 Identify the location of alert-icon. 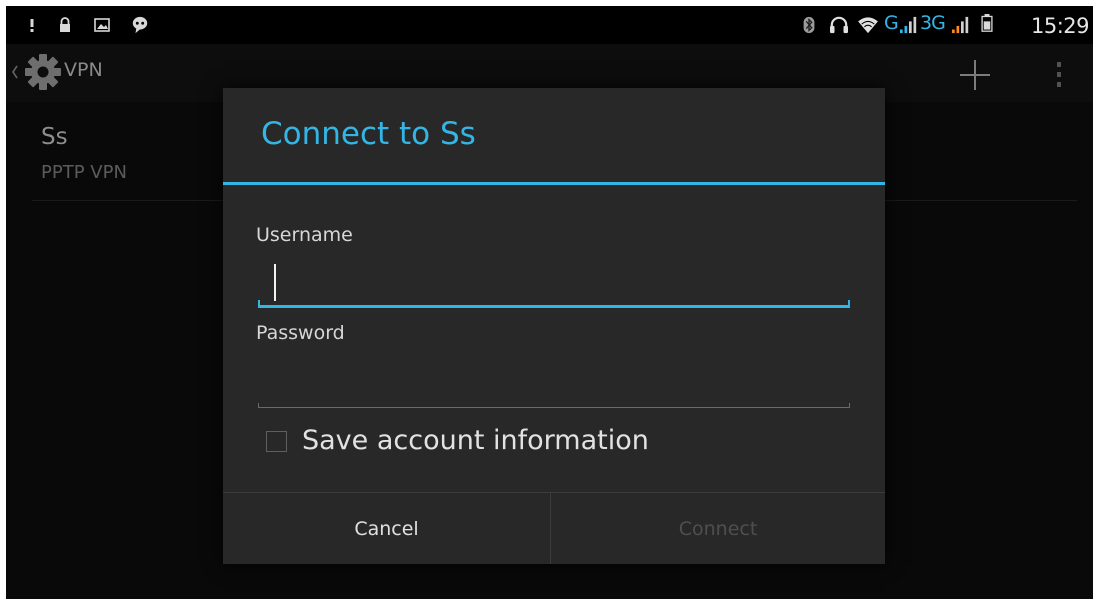
(32, 25).